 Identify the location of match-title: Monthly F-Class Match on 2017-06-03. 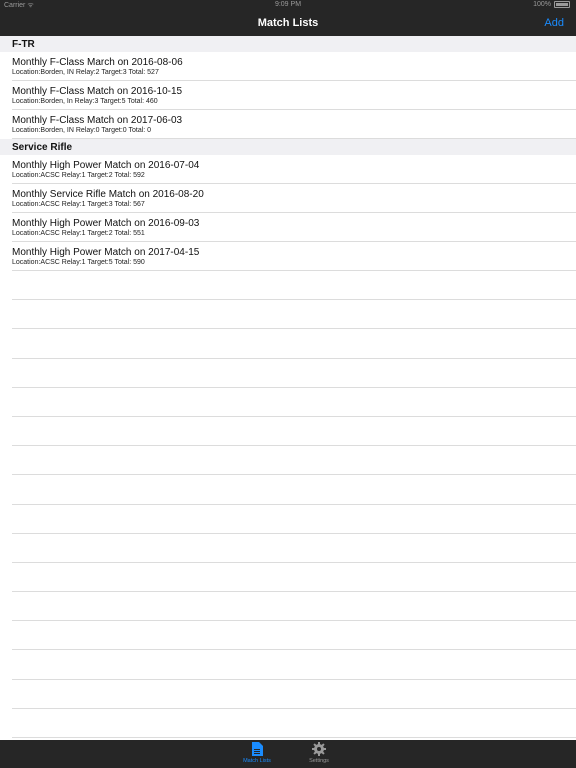
(97, 120).